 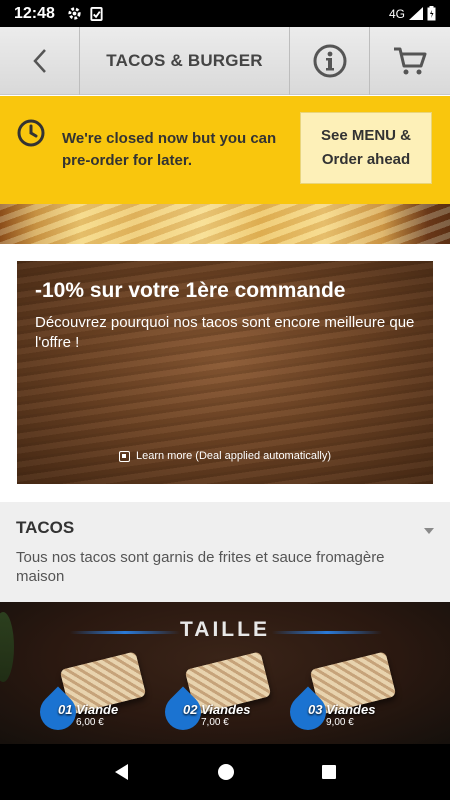 I want to click on back-triangle-icon, so click(x=122, y=772).